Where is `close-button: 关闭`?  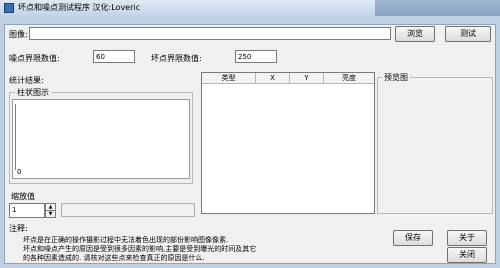
close-button: 关闭 is located at coordinates (467, 255).